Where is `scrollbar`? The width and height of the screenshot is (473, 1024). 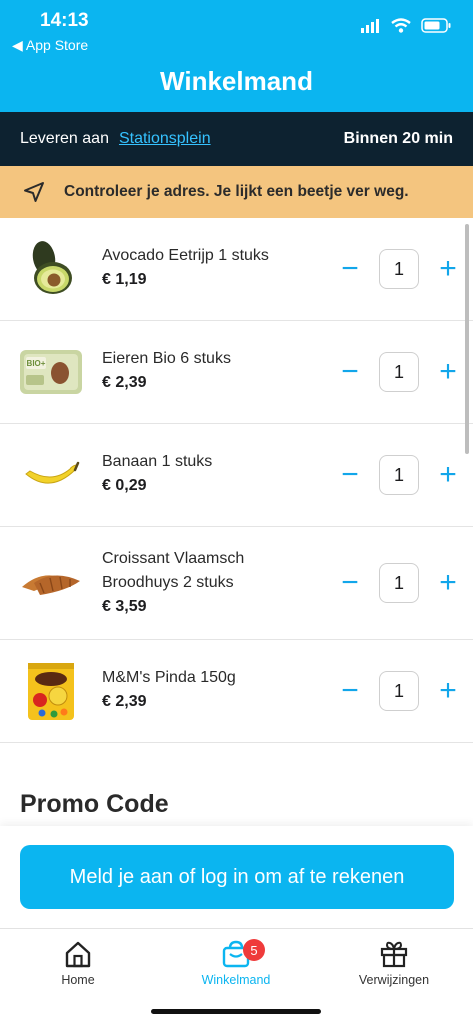
scrollbar is located at coordinates (467, 339).